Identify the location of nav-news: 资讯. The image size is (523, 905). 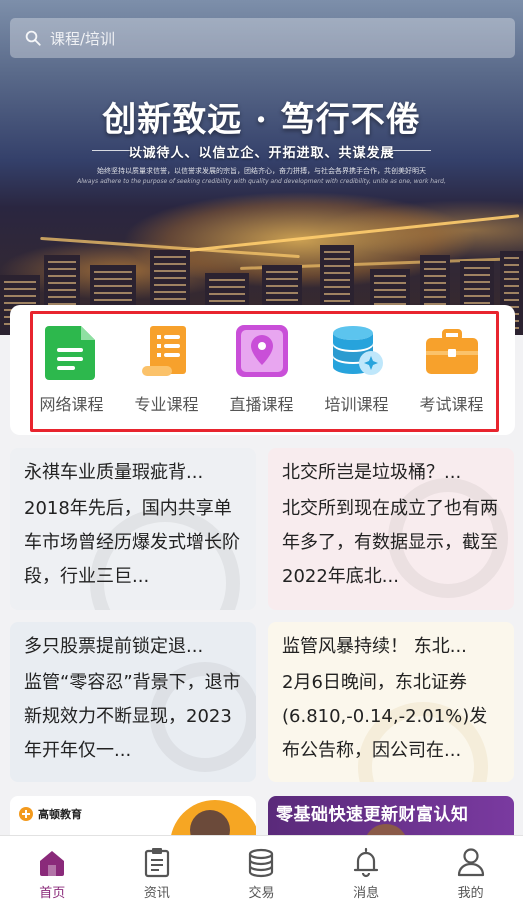
(157, 870).